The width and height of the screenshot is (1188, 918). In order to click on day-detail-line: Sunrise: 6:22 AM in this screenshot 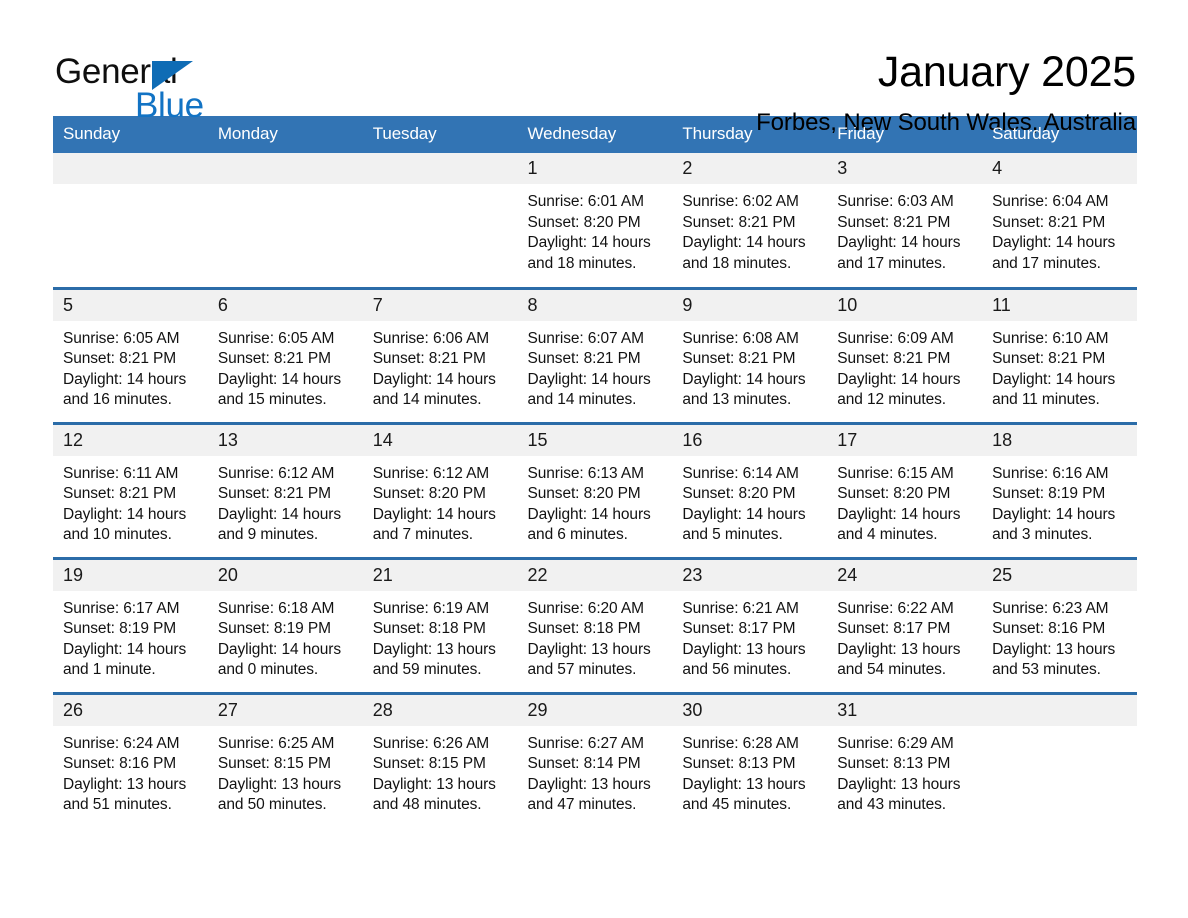, I will do `click(895, 608)`.